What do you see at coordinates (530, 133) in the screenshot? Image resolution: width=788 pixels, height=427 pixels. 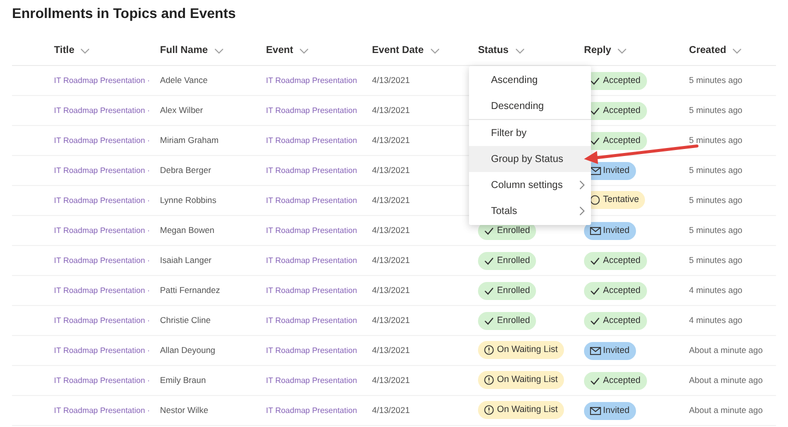 I see `menu-item: Filter by` at bounding box center [530, 133].